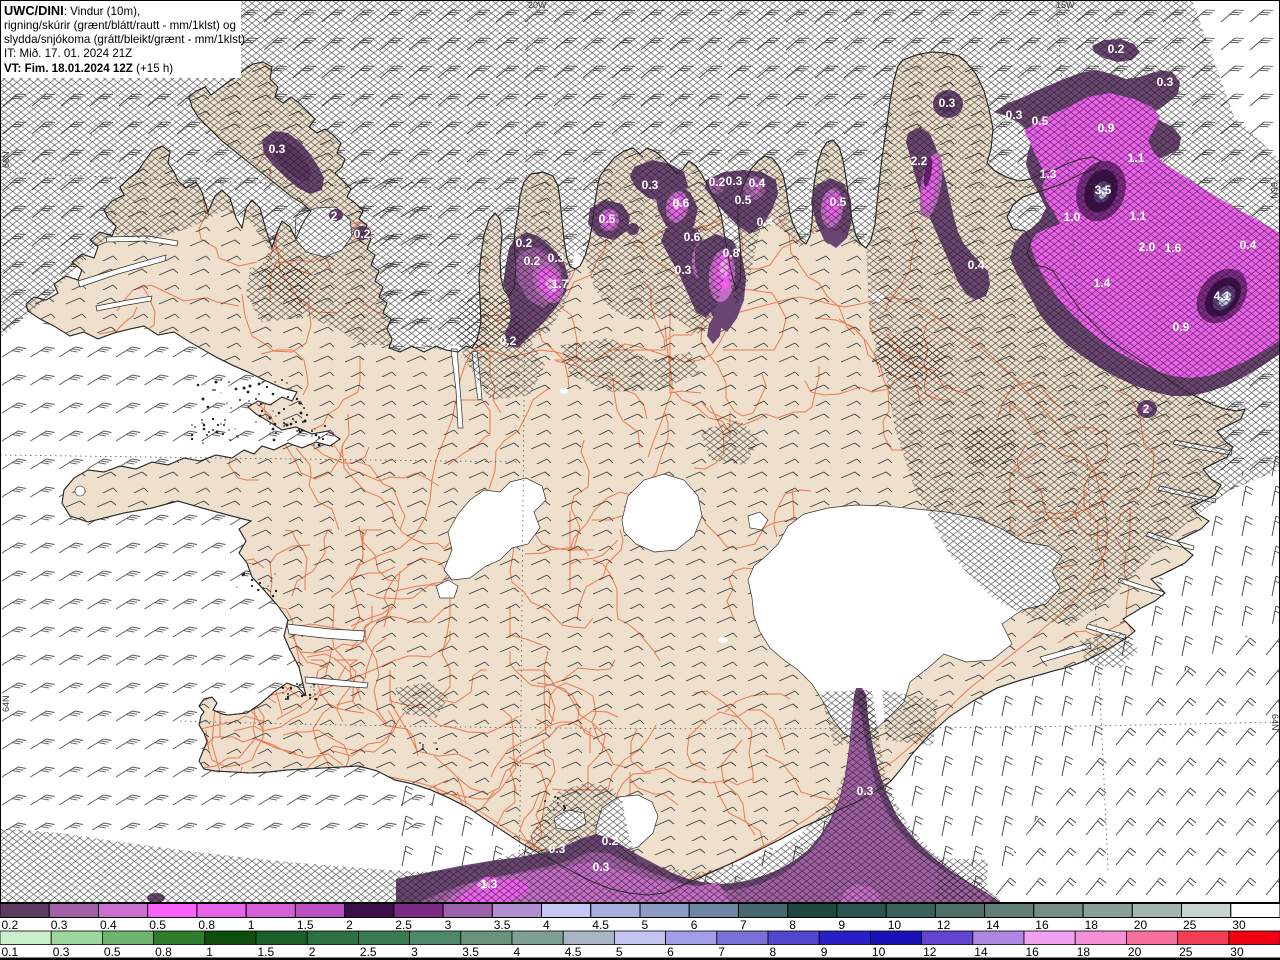 The width and height of the screenshot is (1280, 960). What do you see at coordinates (68, 53) in the screenshot?
I see `svg-text: IT: Mið. 17. 01. 2024 21Z` at bounding box center [68, 53].